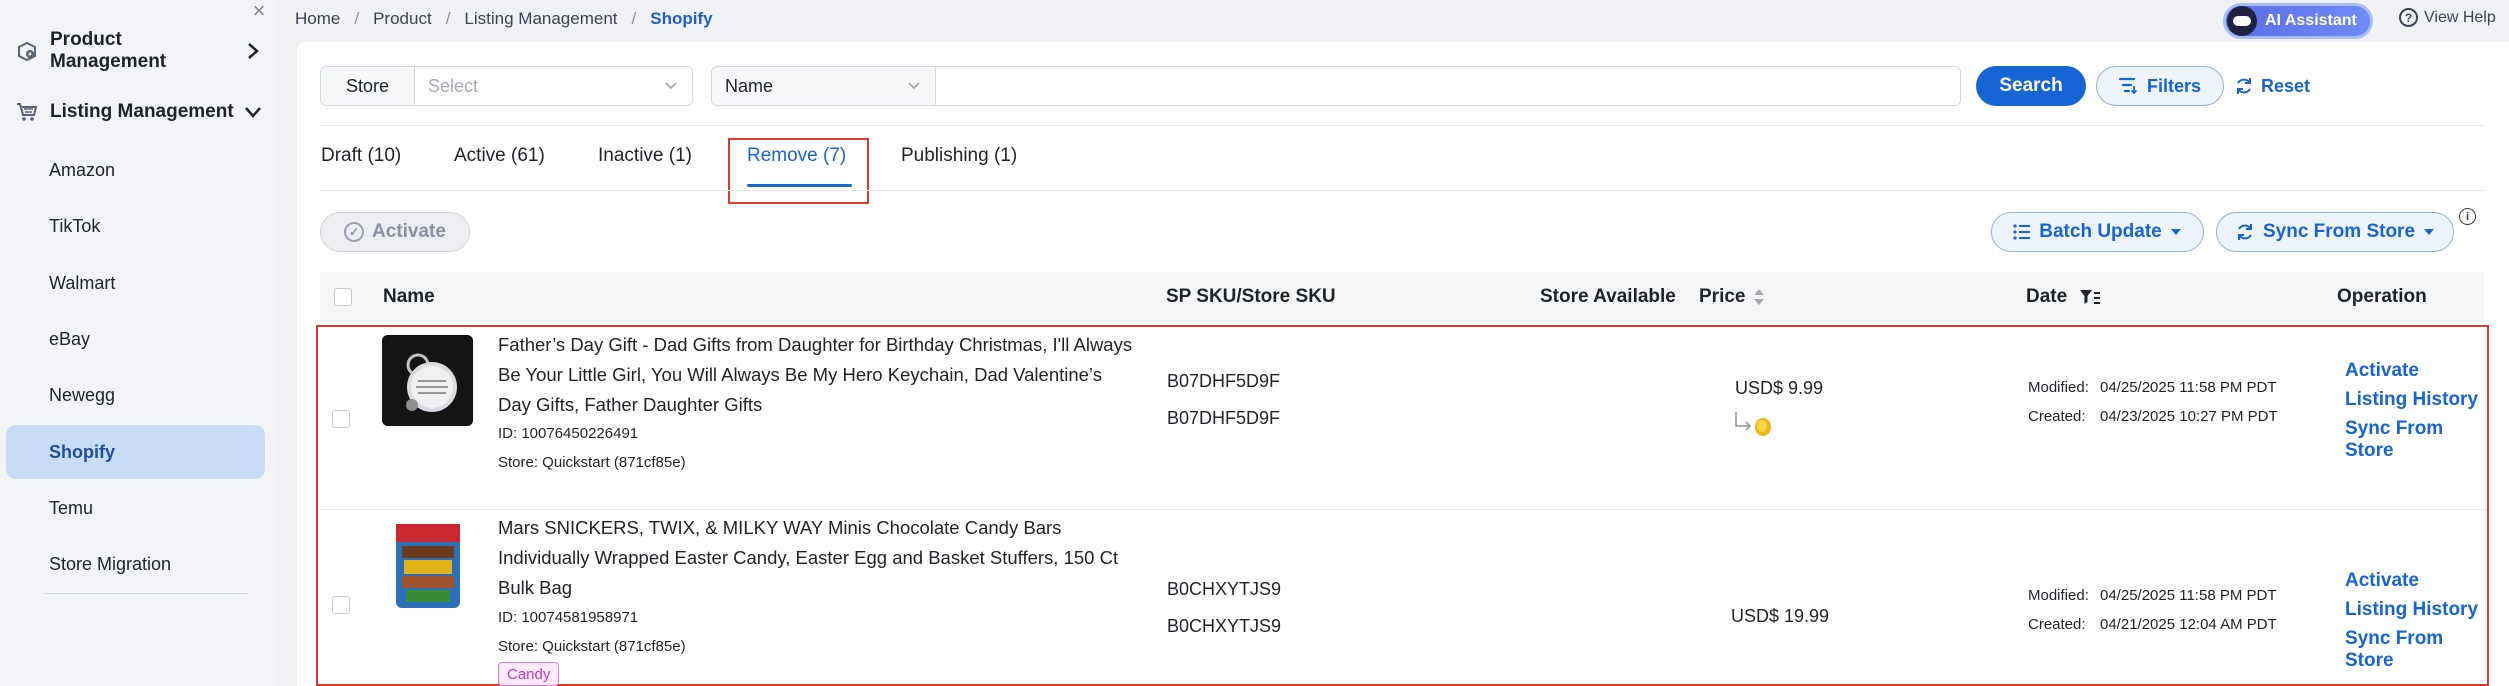 The image size is (2509, 686). Describe the element at coordinates (2160, 86) in the screenshot. I see `filters-button: Filters` at that location.